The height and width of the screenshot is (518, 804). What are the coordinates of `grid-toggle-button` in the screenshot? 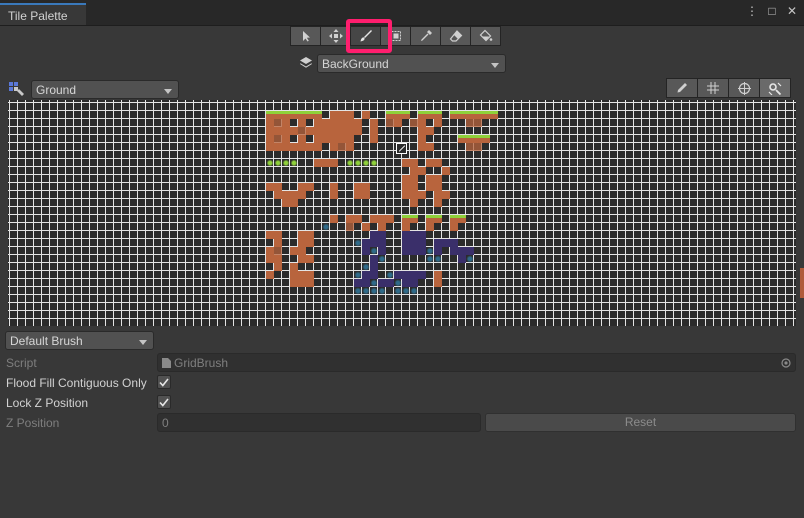 It's located at (713, 88).